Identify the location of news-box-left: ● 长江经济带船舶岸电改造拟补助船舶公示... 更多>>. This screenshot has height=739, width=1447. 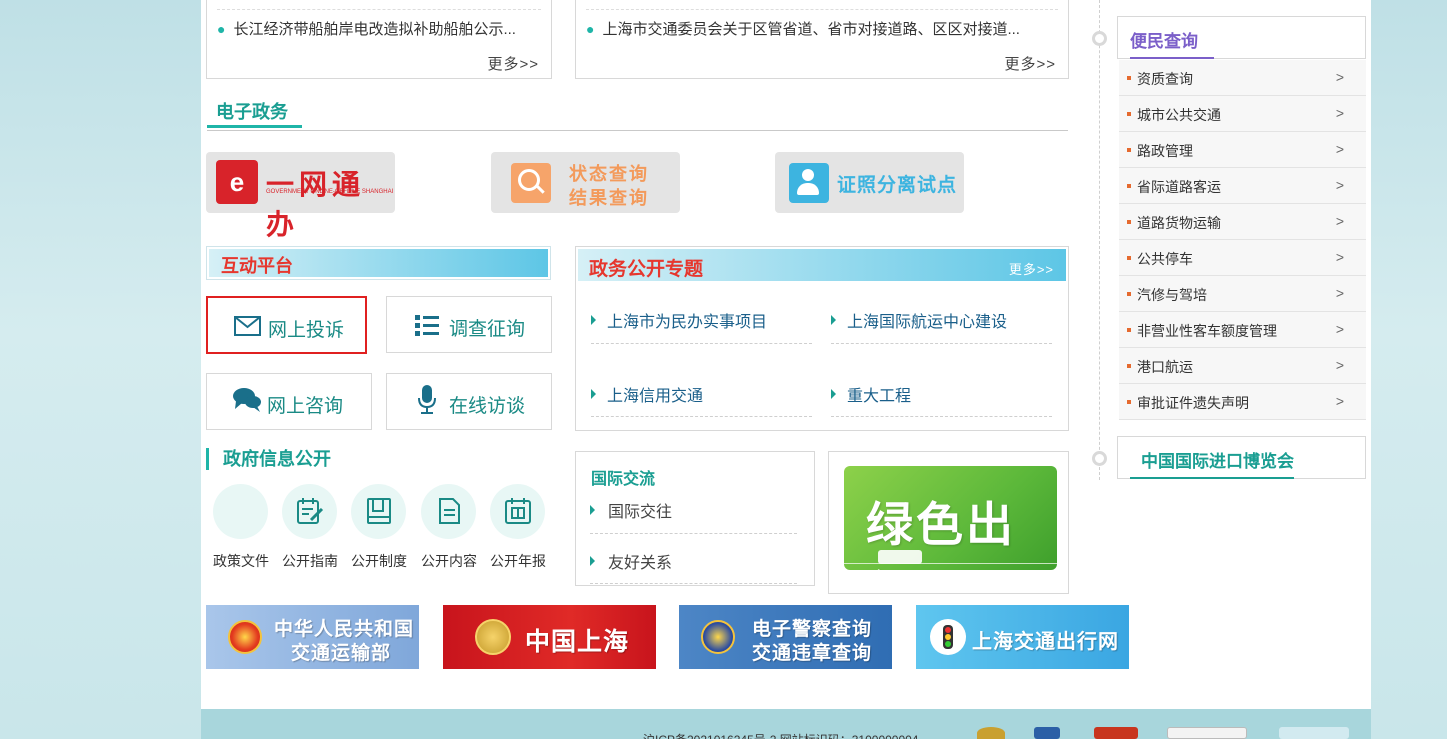
(379, 39).